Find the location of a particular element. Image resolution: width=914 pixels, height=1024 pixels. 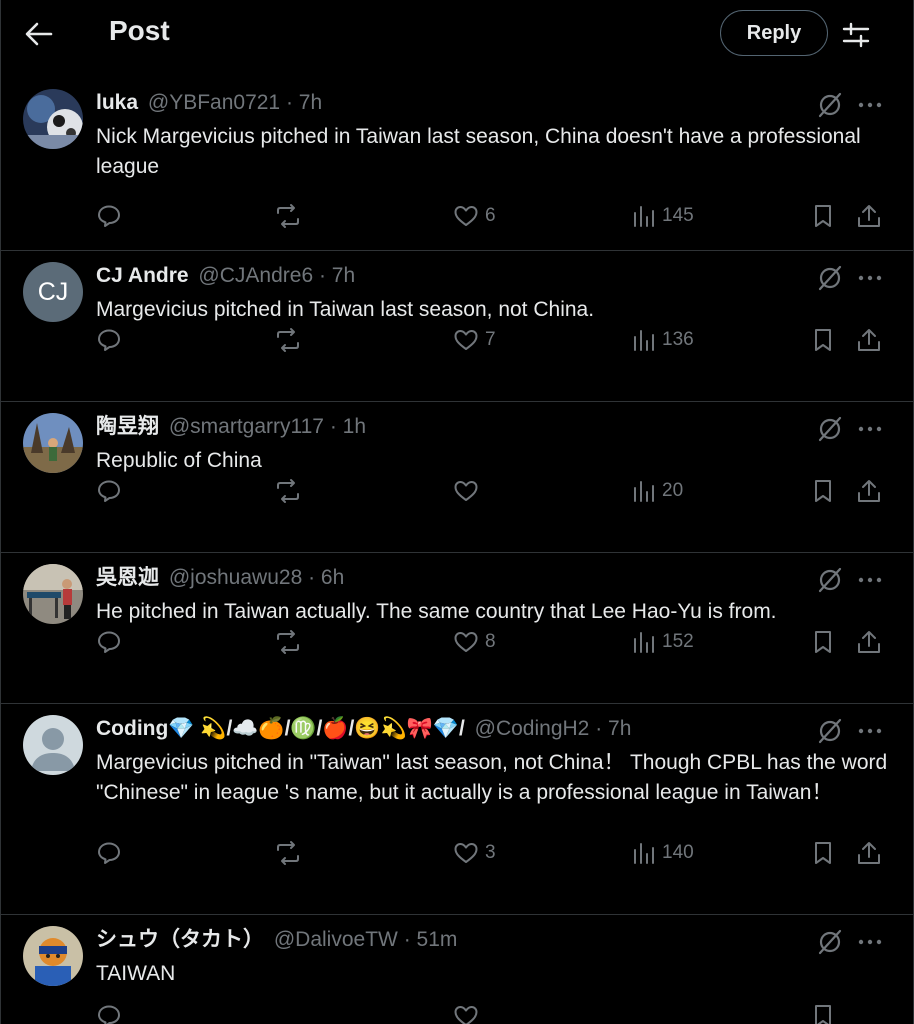

reply-actions is located at coordinates (491, 1012).